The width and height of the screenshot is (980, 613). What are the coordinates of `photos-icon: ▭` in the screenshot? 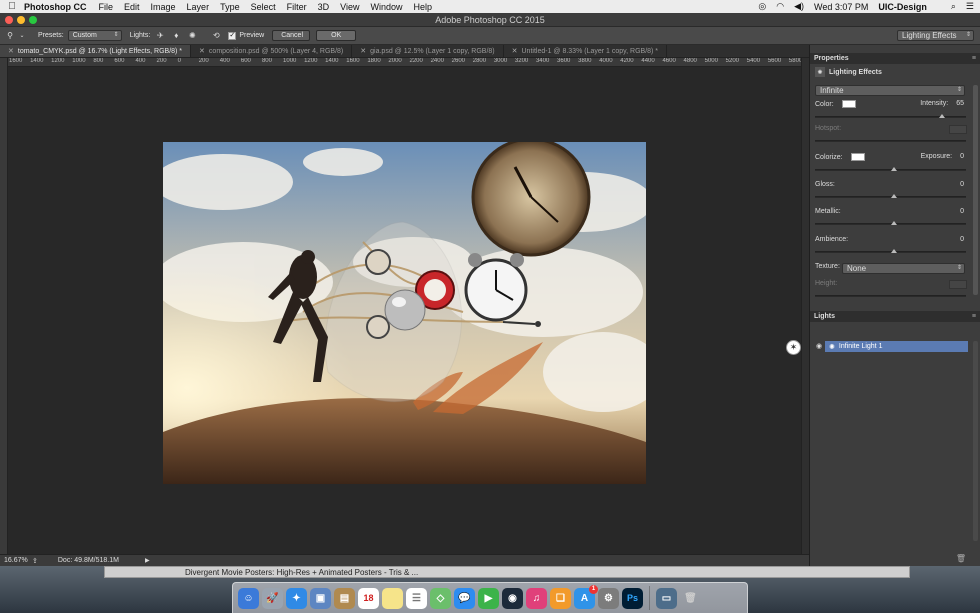 It's located at (666, 598).